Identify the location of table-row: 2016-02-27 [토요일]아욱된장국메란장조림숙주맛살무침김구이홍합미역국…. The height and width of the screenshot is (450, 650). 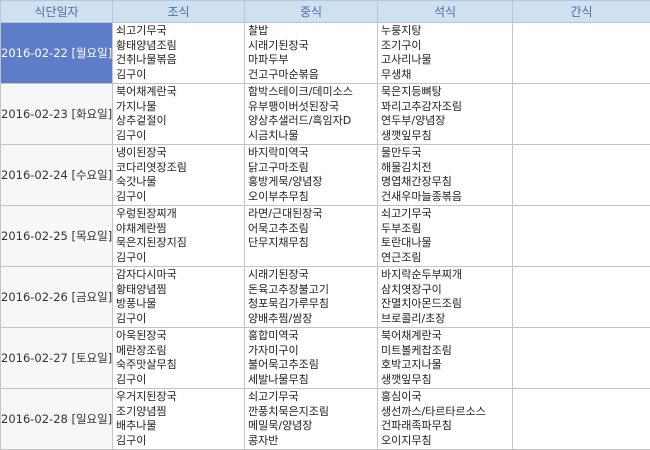
(325, 358).